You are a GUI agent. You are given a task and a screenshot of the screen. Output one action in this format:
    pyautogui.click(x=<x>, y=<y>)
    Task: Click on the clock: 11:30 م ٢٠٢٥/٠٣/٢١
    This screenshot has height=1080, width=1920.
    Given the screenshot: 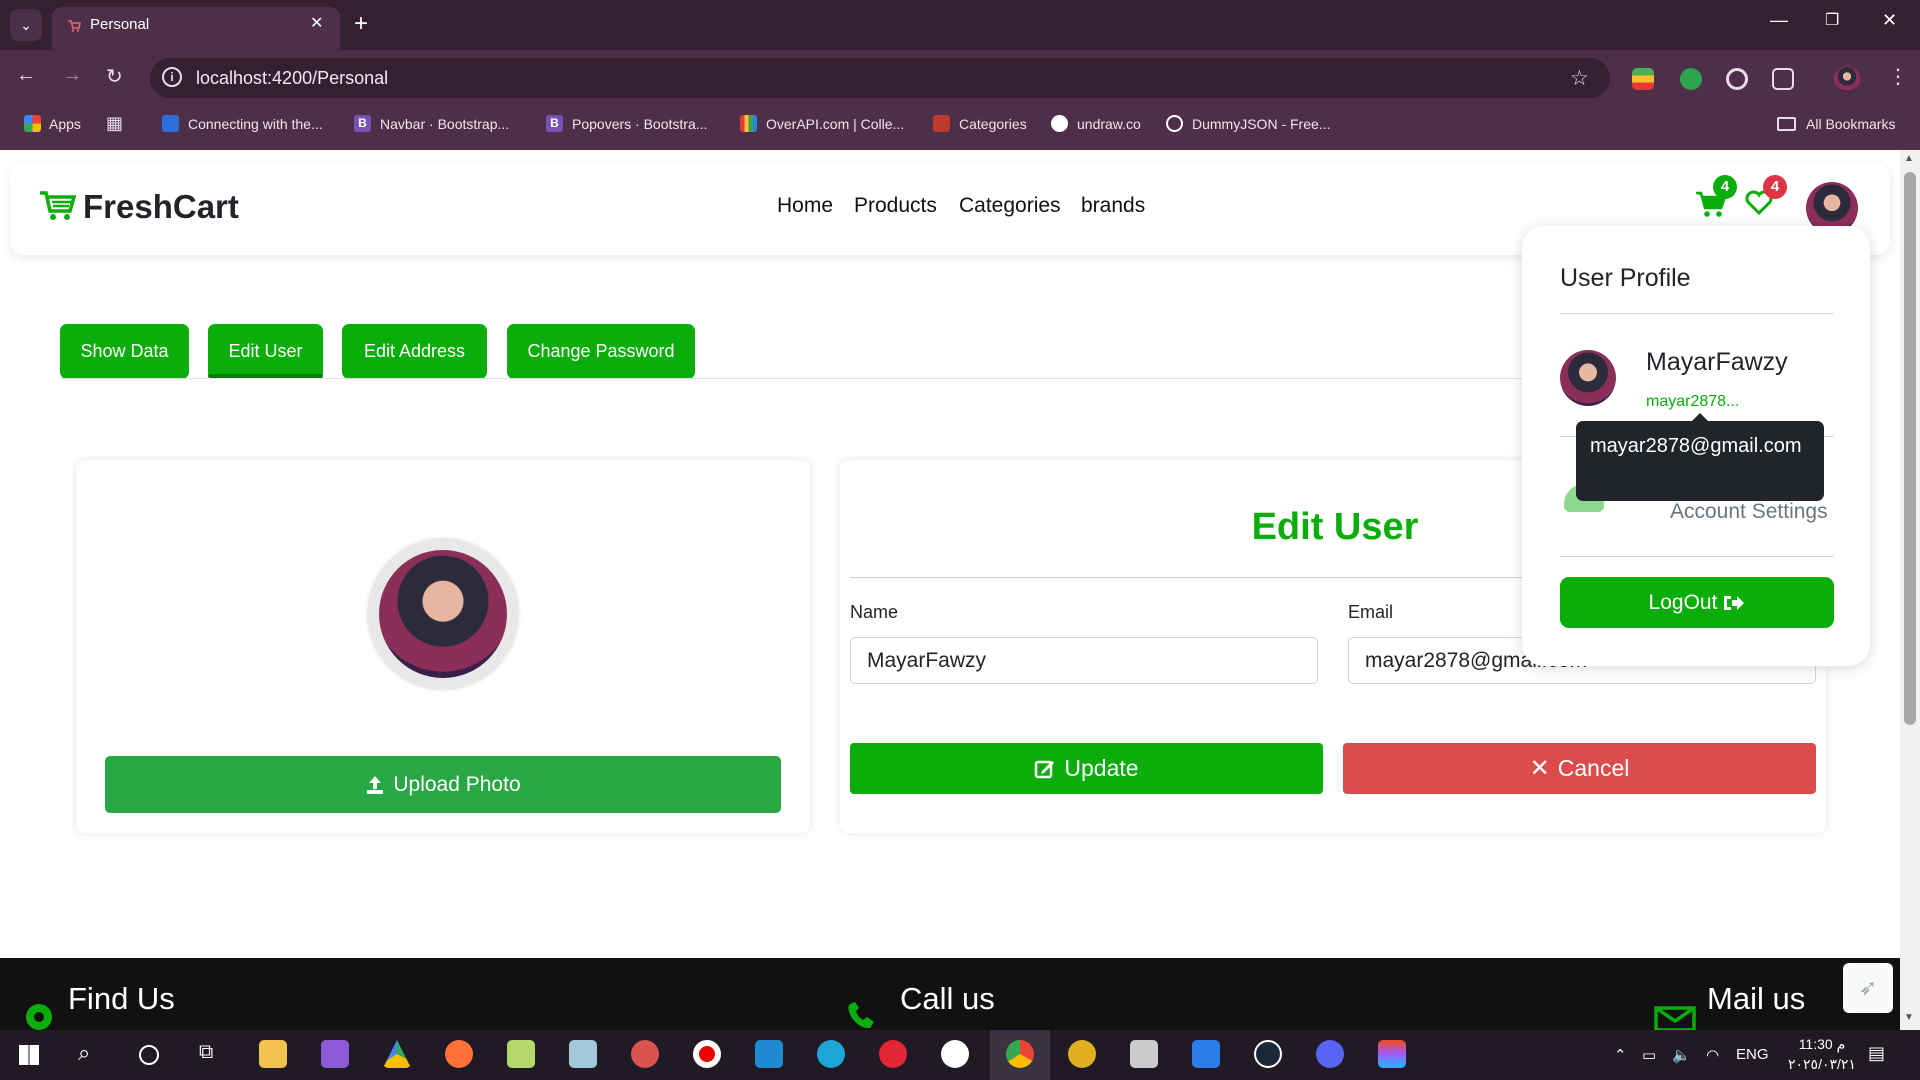 What is the action you would take?
    pyautogui.click(x=1822, y=1054)
    